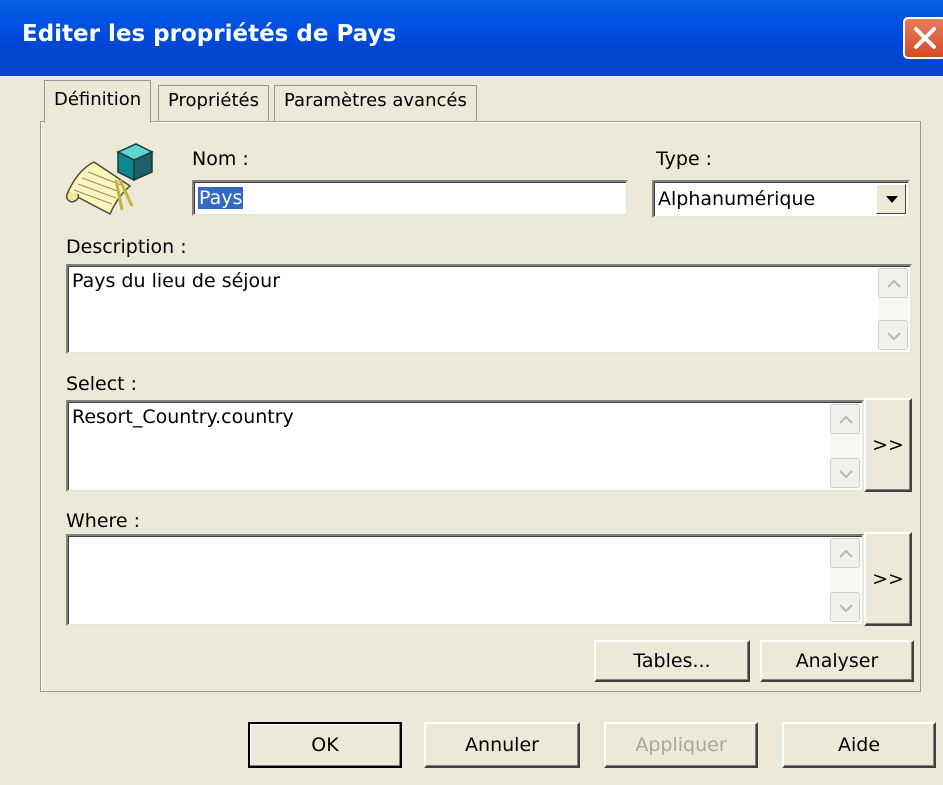 This screenshot has height=785, width=943. Describe the element at coordinates (465, 446) in the screenshot. I see `select-textarea: Resort_Country.country` at that location.